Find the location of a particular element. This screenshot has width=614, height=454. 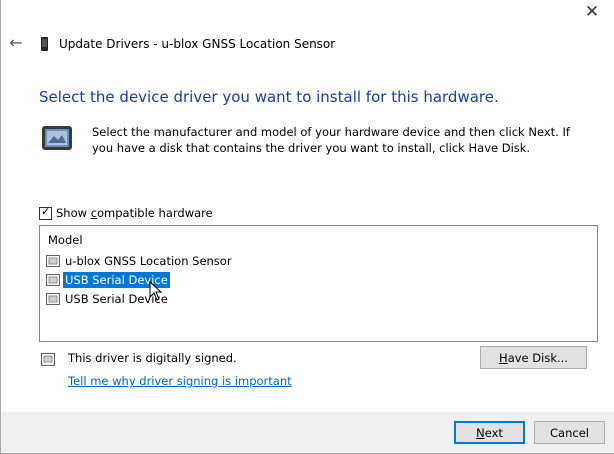

back-button: ← is located at coordinates (16, 43).